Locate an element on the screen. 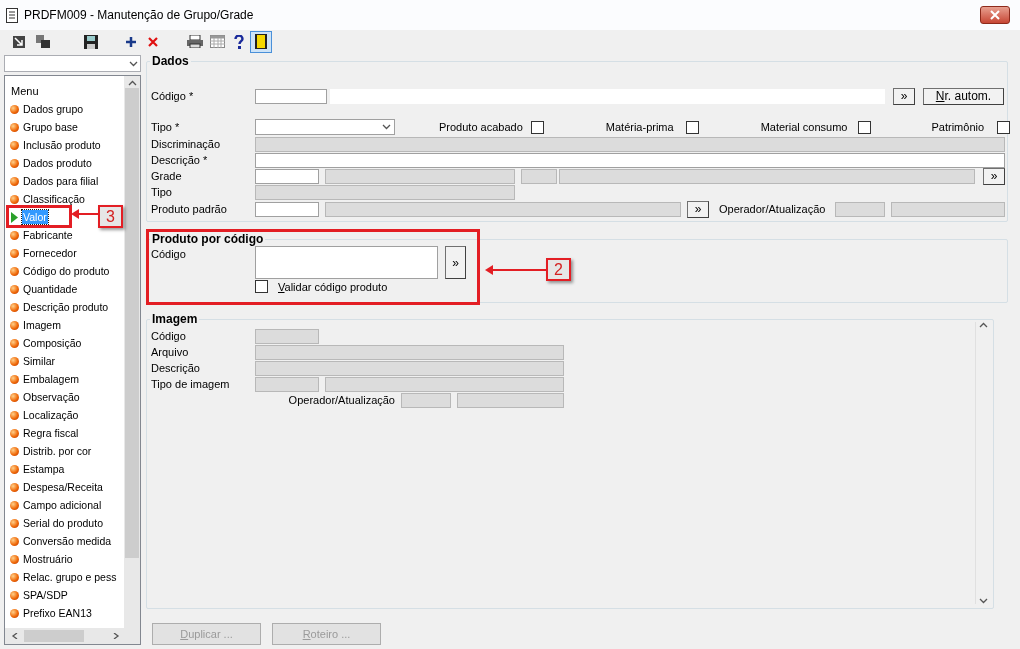 The height and width of the screenshot is (649, 1020). menu-item: Dados para filial is located at coordinates (61, 181).